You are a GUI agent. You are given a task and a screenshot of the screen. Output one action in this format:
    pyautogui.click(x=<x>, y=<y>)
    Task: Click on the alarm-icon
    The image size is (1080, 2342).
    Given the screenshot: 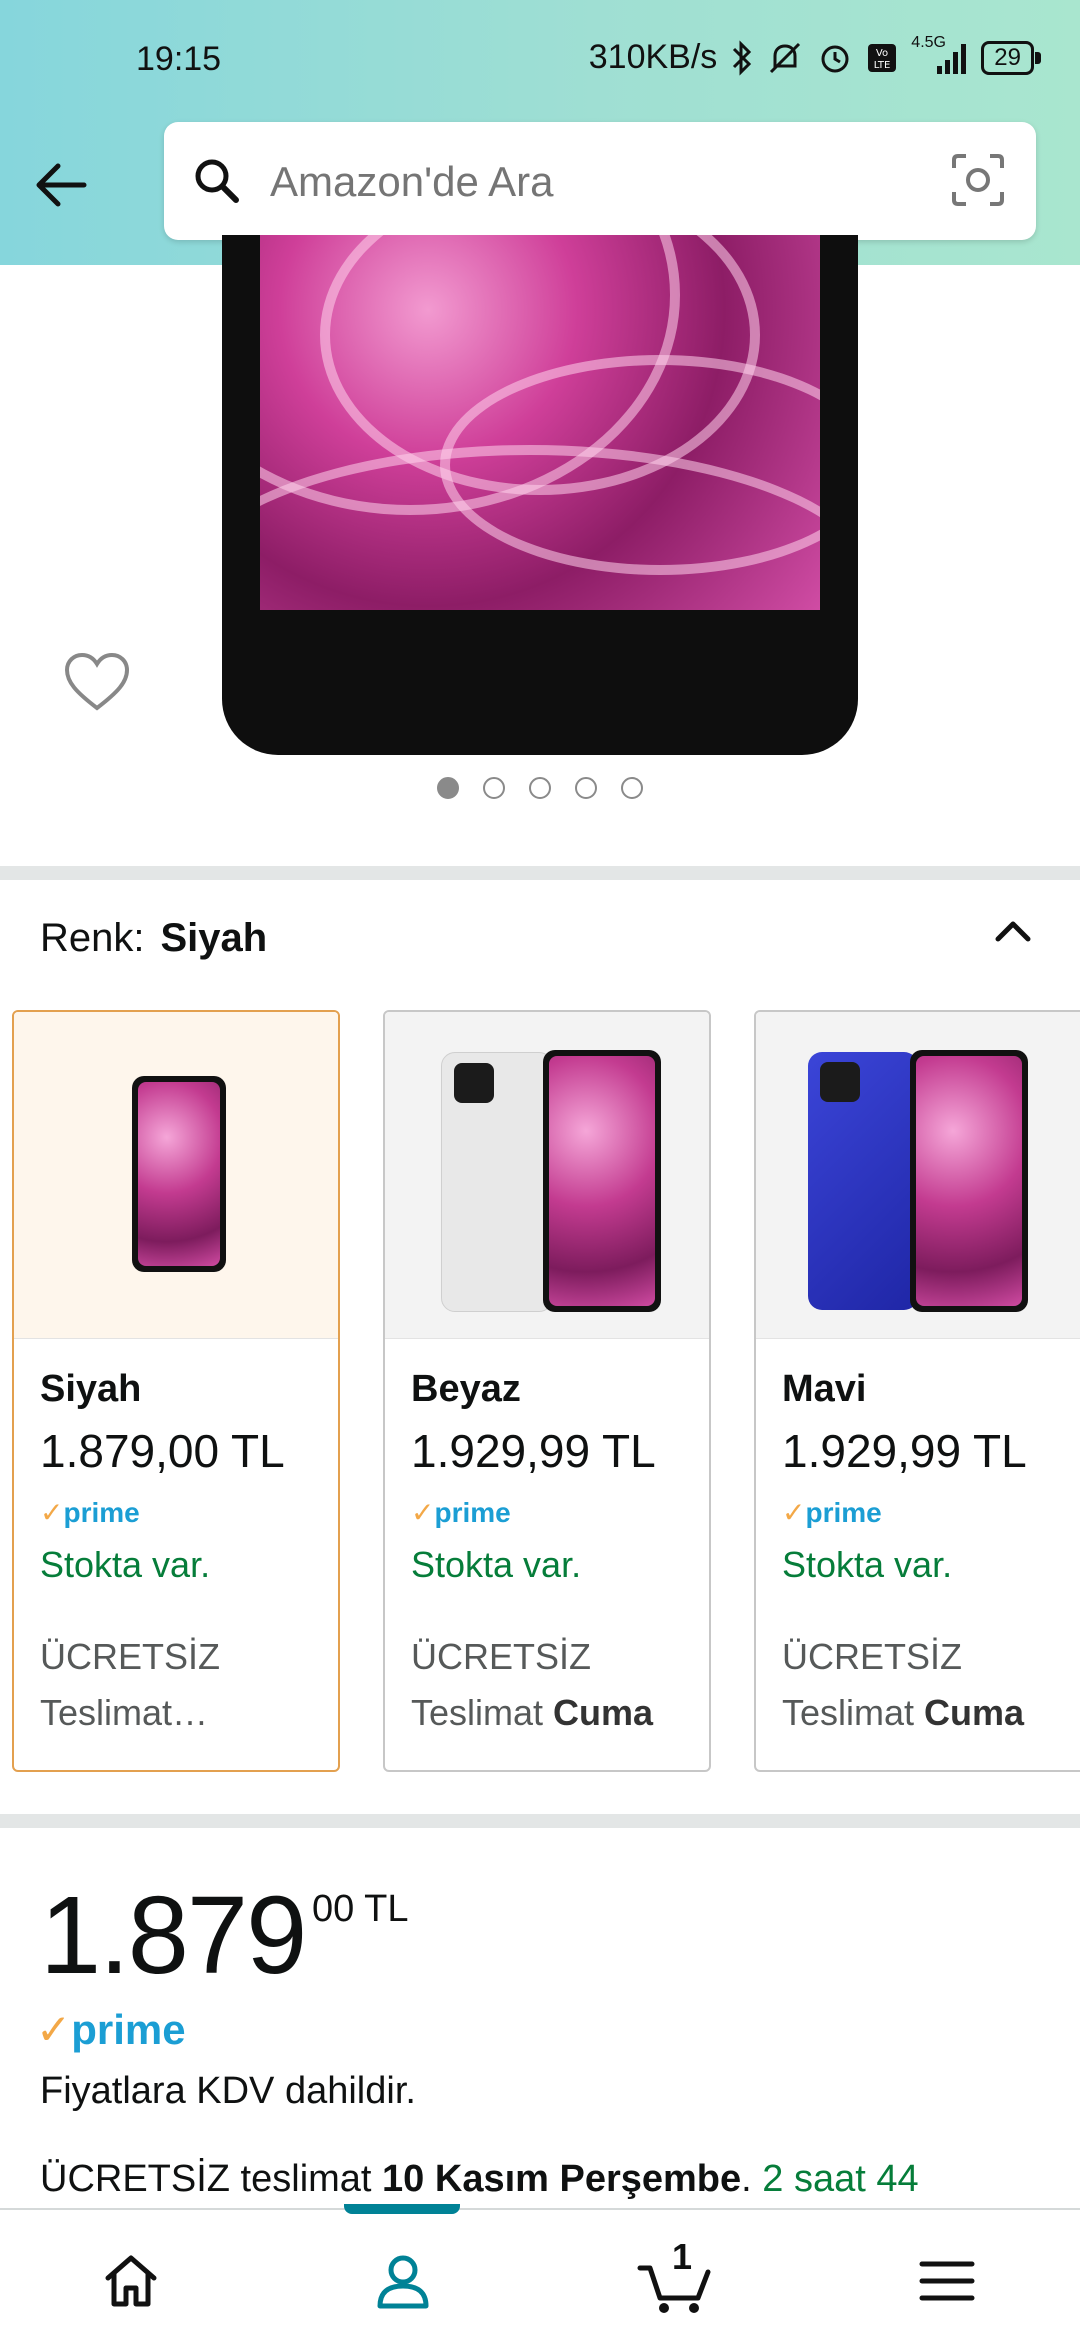 What is the action you would take?
    pyautogui.click(x=835, y=58)
    